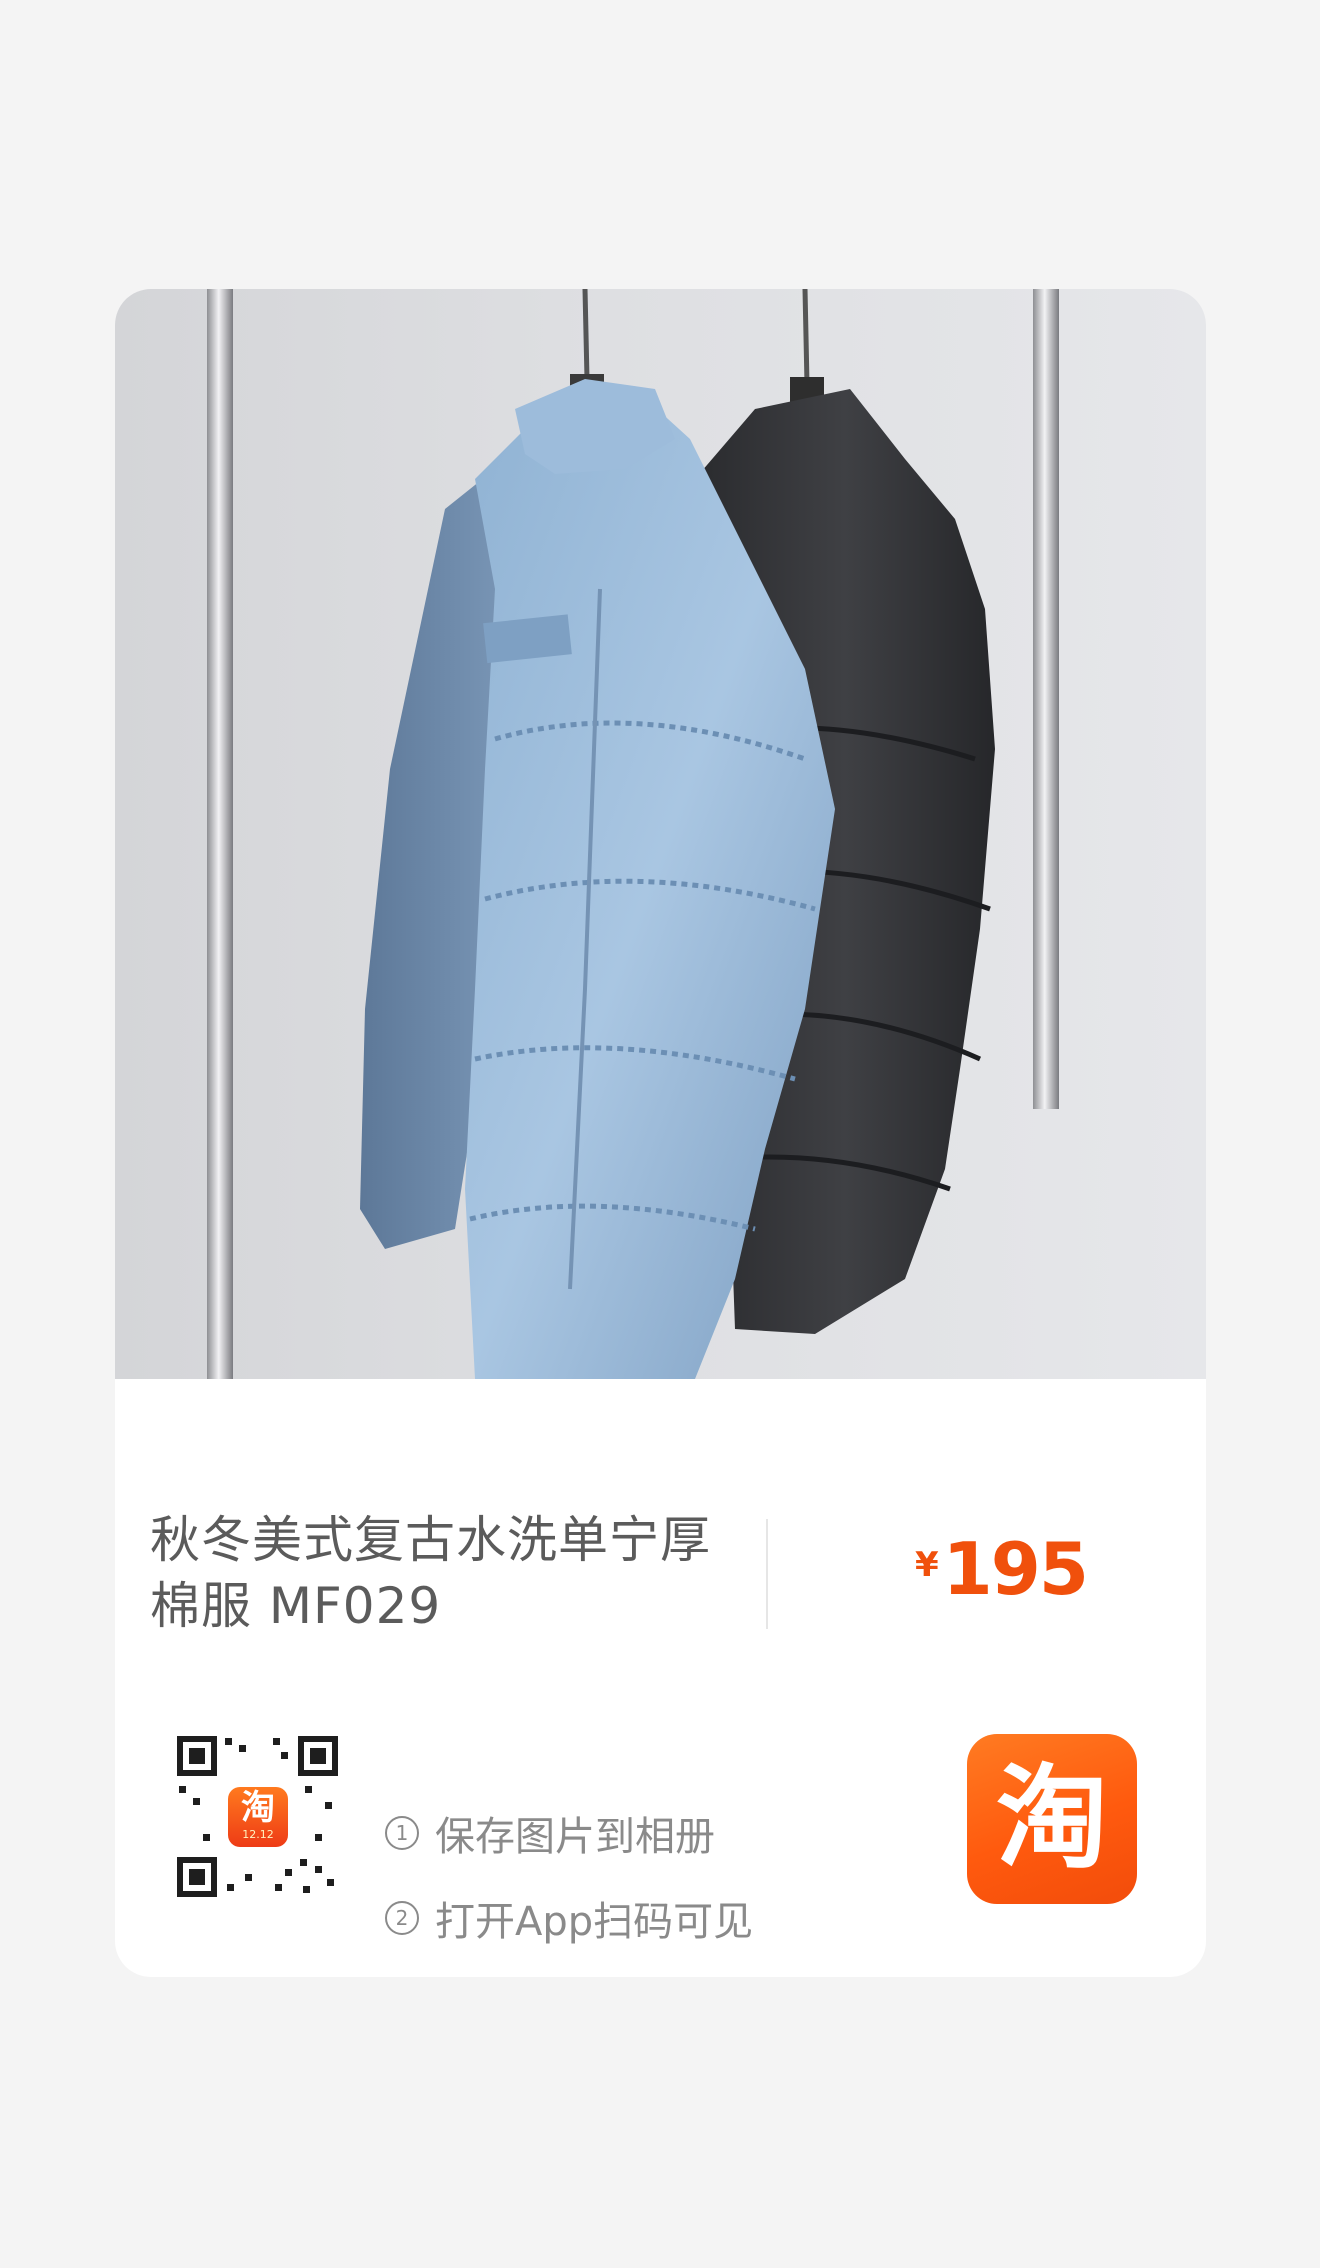 The height and width of the screenshot is (2268, 1320). What do you see at coordinates (1015, 1569) in the screenshot?
I see `price-value: 195` at bounding box center [1015, 1569].